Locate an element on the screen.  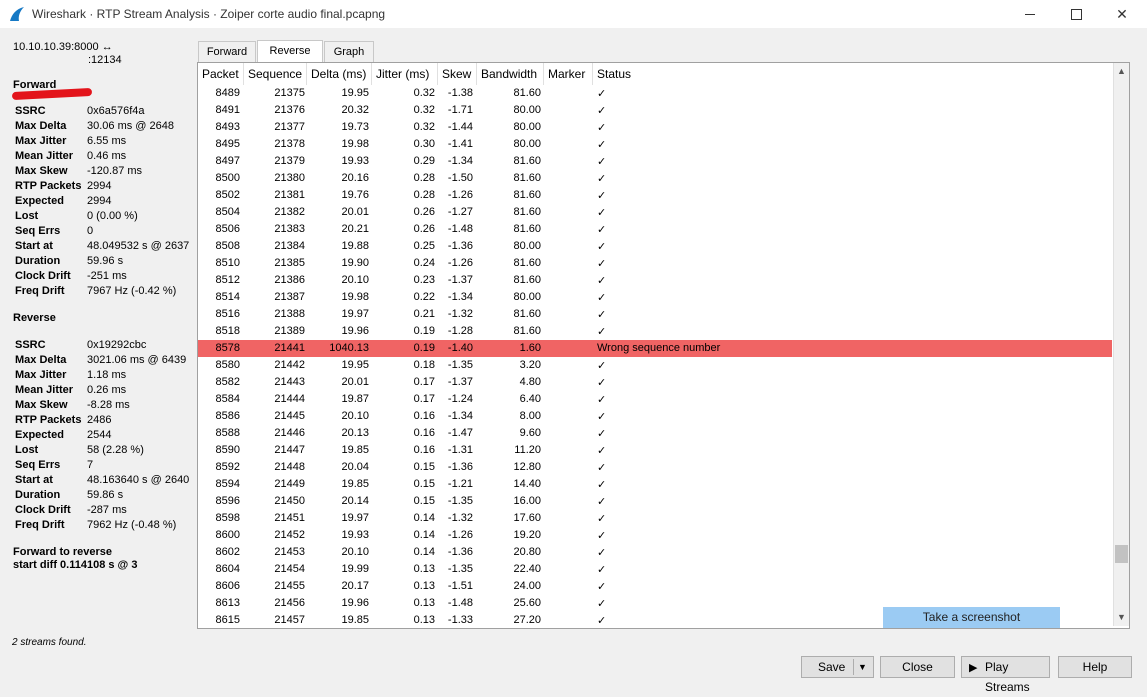
tab-graph: Graph is located at coordinates (349, 52).